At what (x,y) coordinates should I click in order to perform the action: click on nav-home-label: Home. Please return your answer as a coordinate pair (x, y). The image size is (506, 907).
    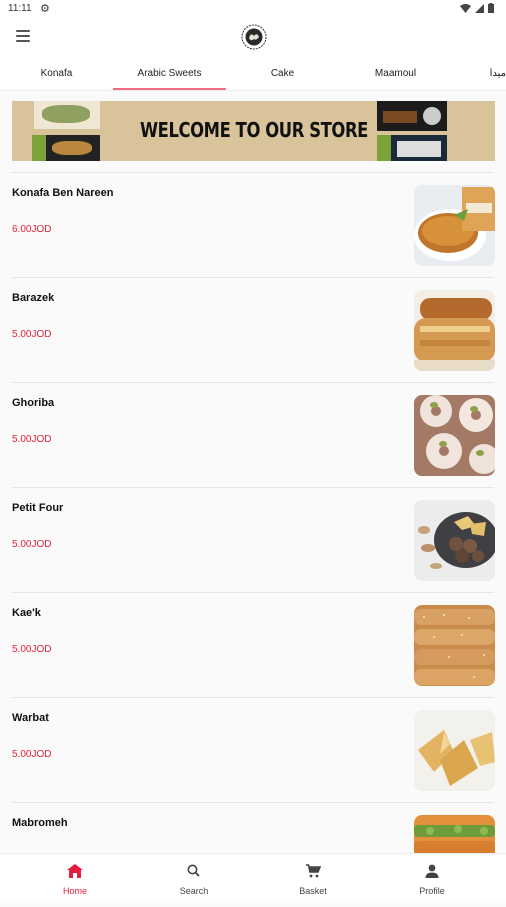
    Looking at the image, I should click on (74, 891).